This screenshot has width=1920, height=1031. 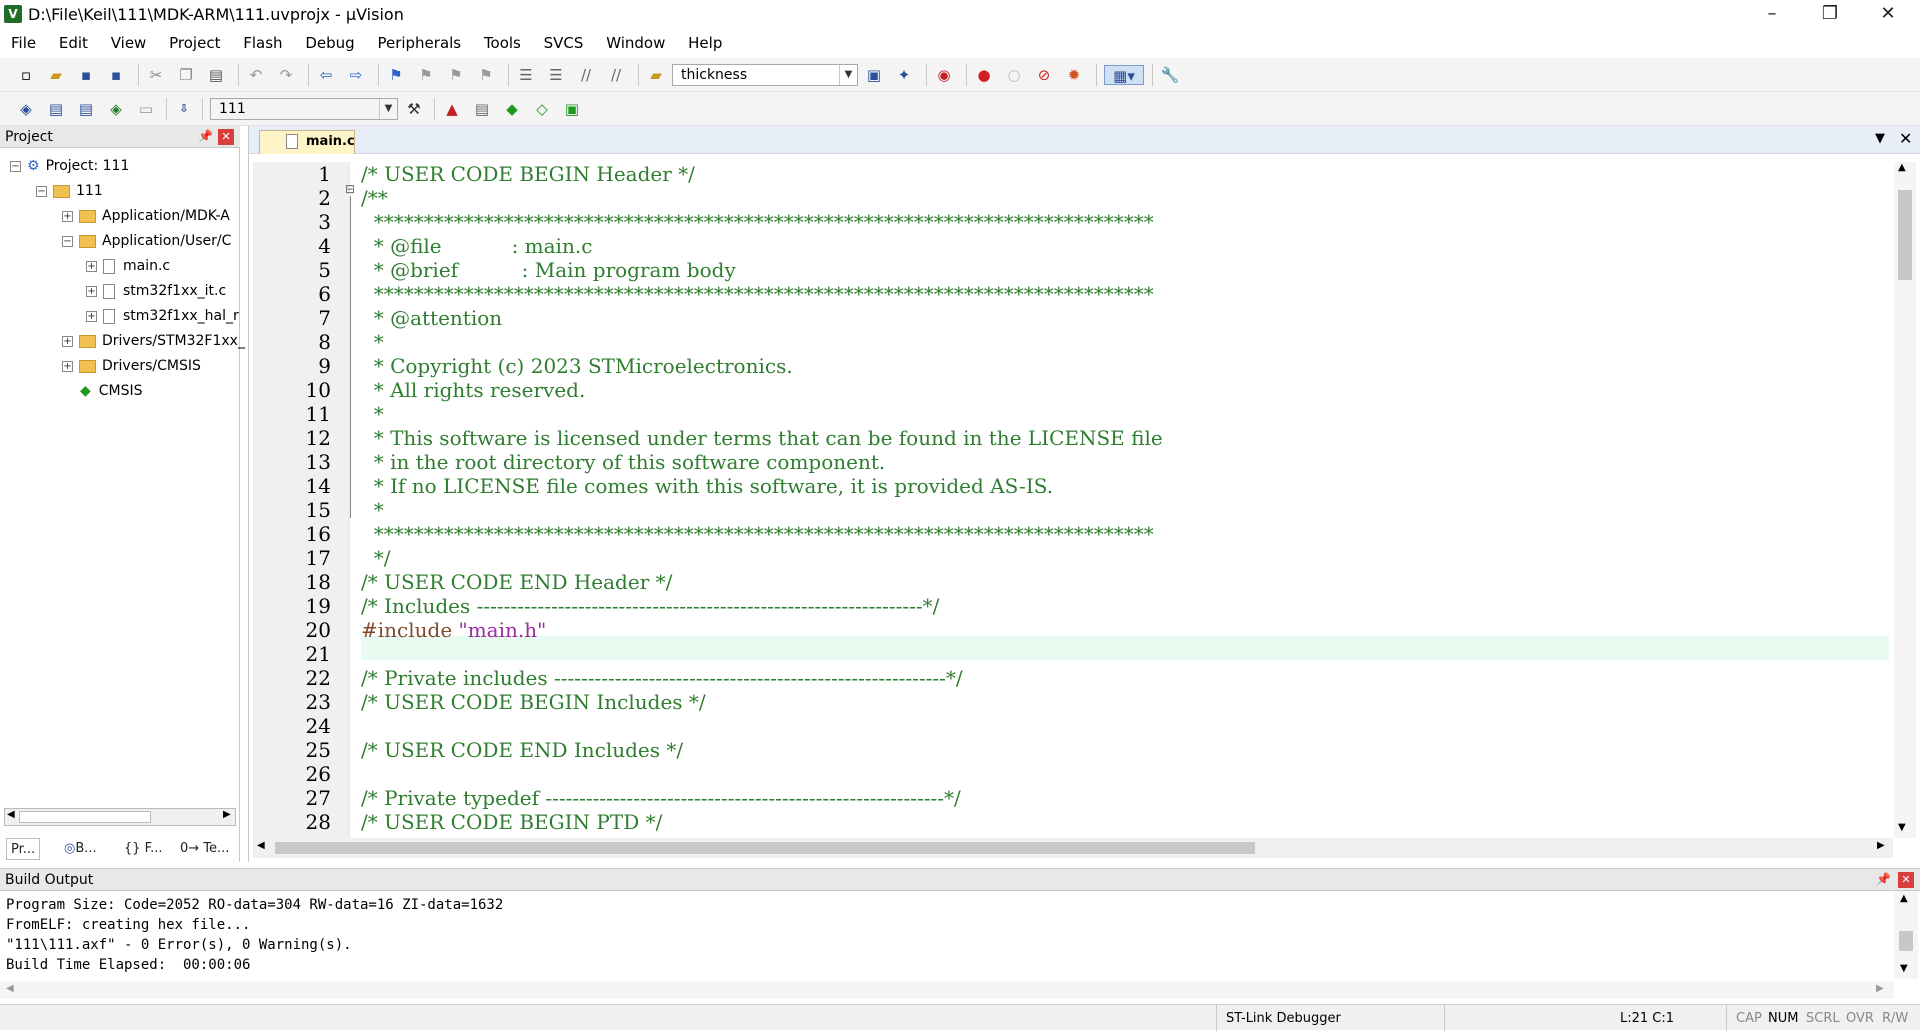 What do you see at coordinates (184, 109) in the screenshot?
I see `download-icon: ⇩` at bounding box center [184, 109].